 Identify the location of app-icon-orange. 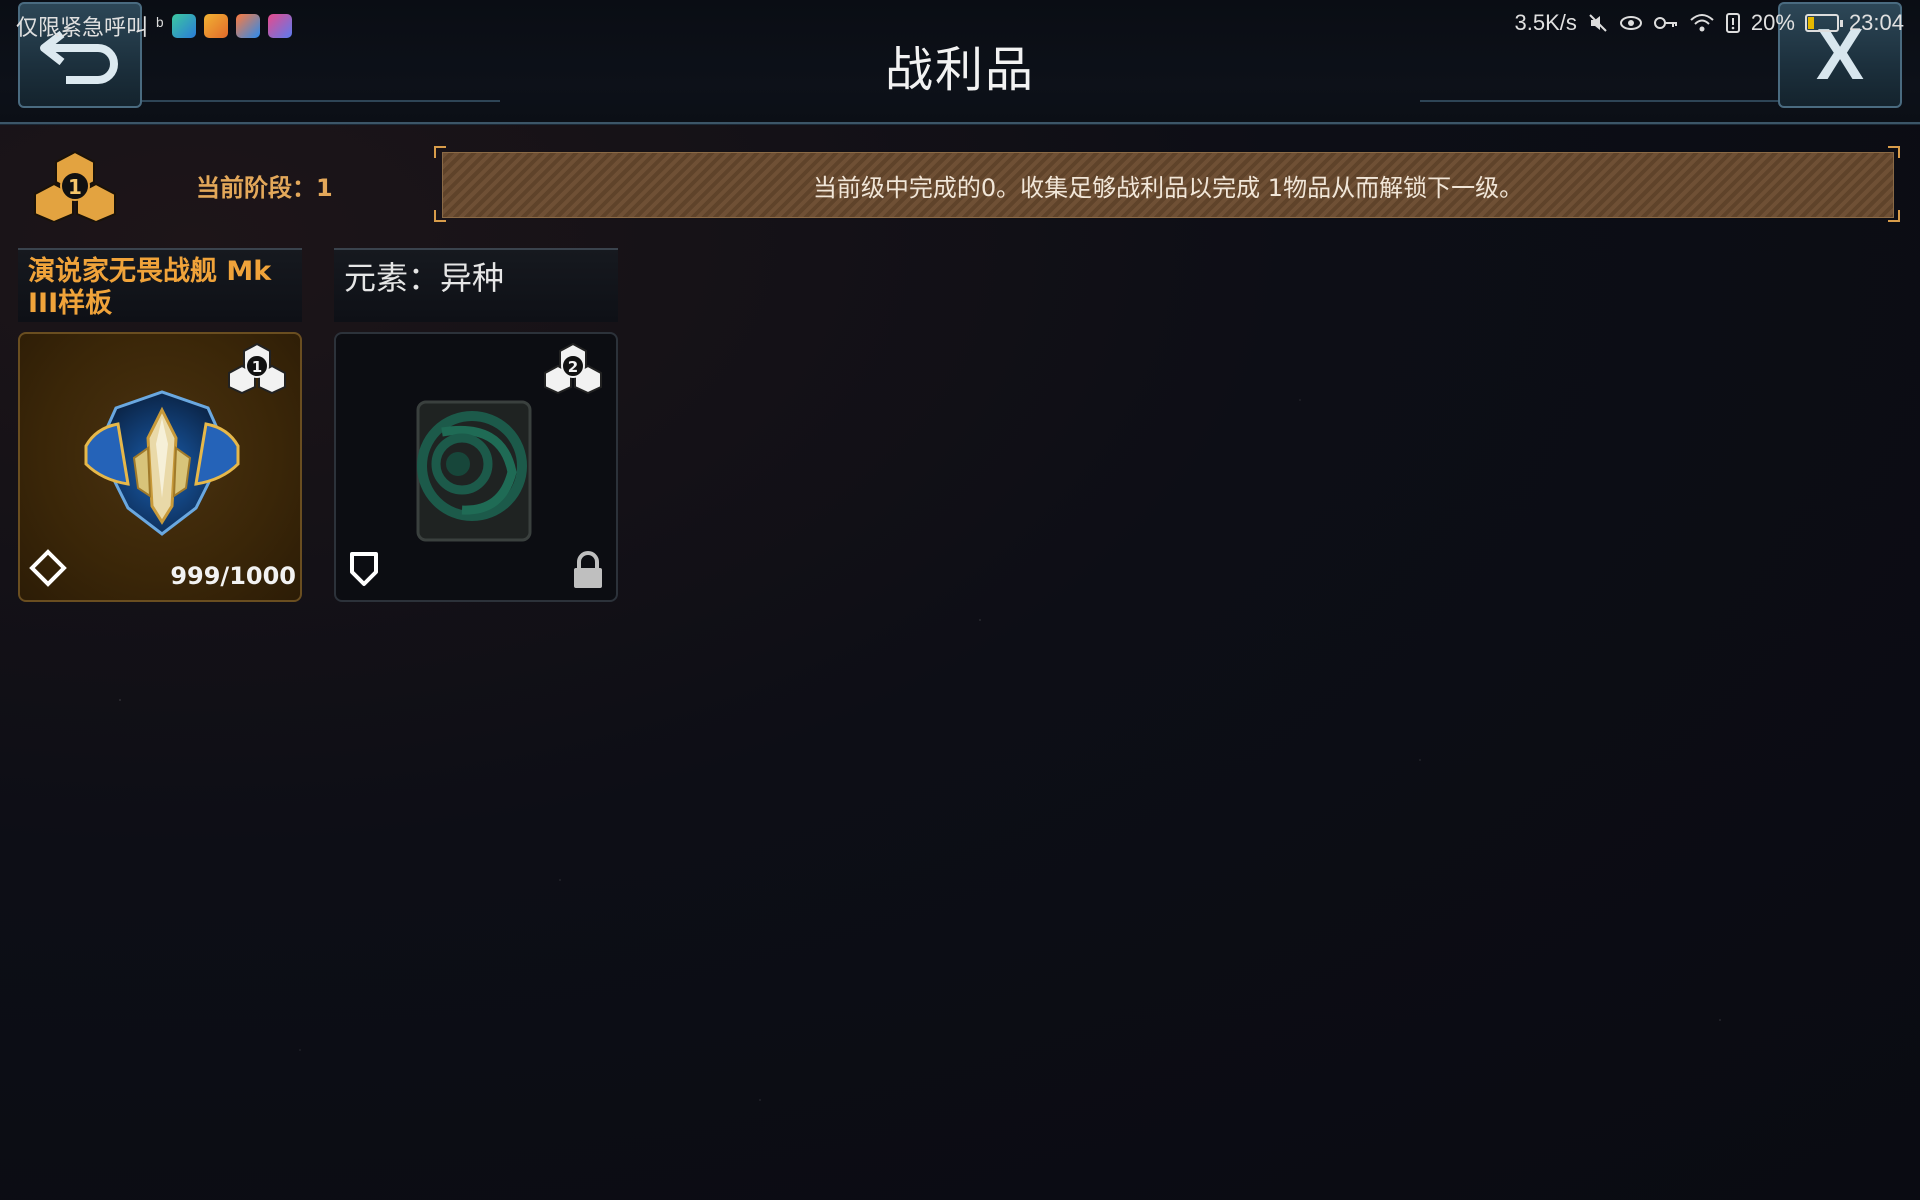
(215, 26).